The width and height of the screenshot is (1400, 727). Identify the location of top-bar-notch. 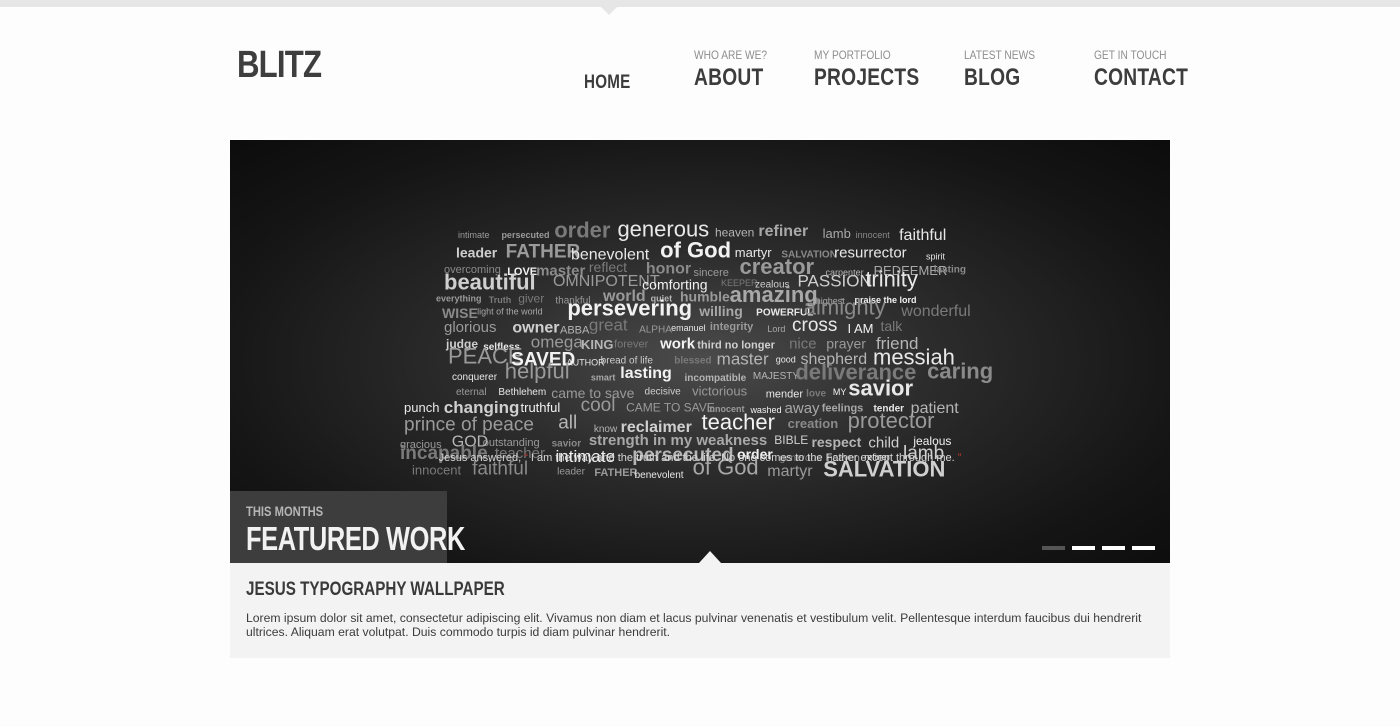
(609, 11).